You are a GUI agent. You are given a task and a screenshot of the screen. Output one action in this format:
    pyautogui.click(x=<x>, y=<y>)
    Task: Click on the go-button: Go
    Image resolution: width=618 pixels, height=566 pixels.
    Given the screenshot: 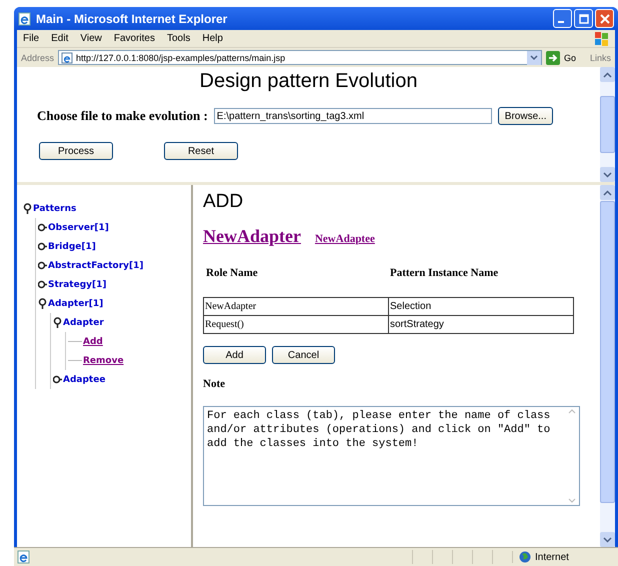 What is the action you would take?
    pyautogui.click(x=561, y=57)
    